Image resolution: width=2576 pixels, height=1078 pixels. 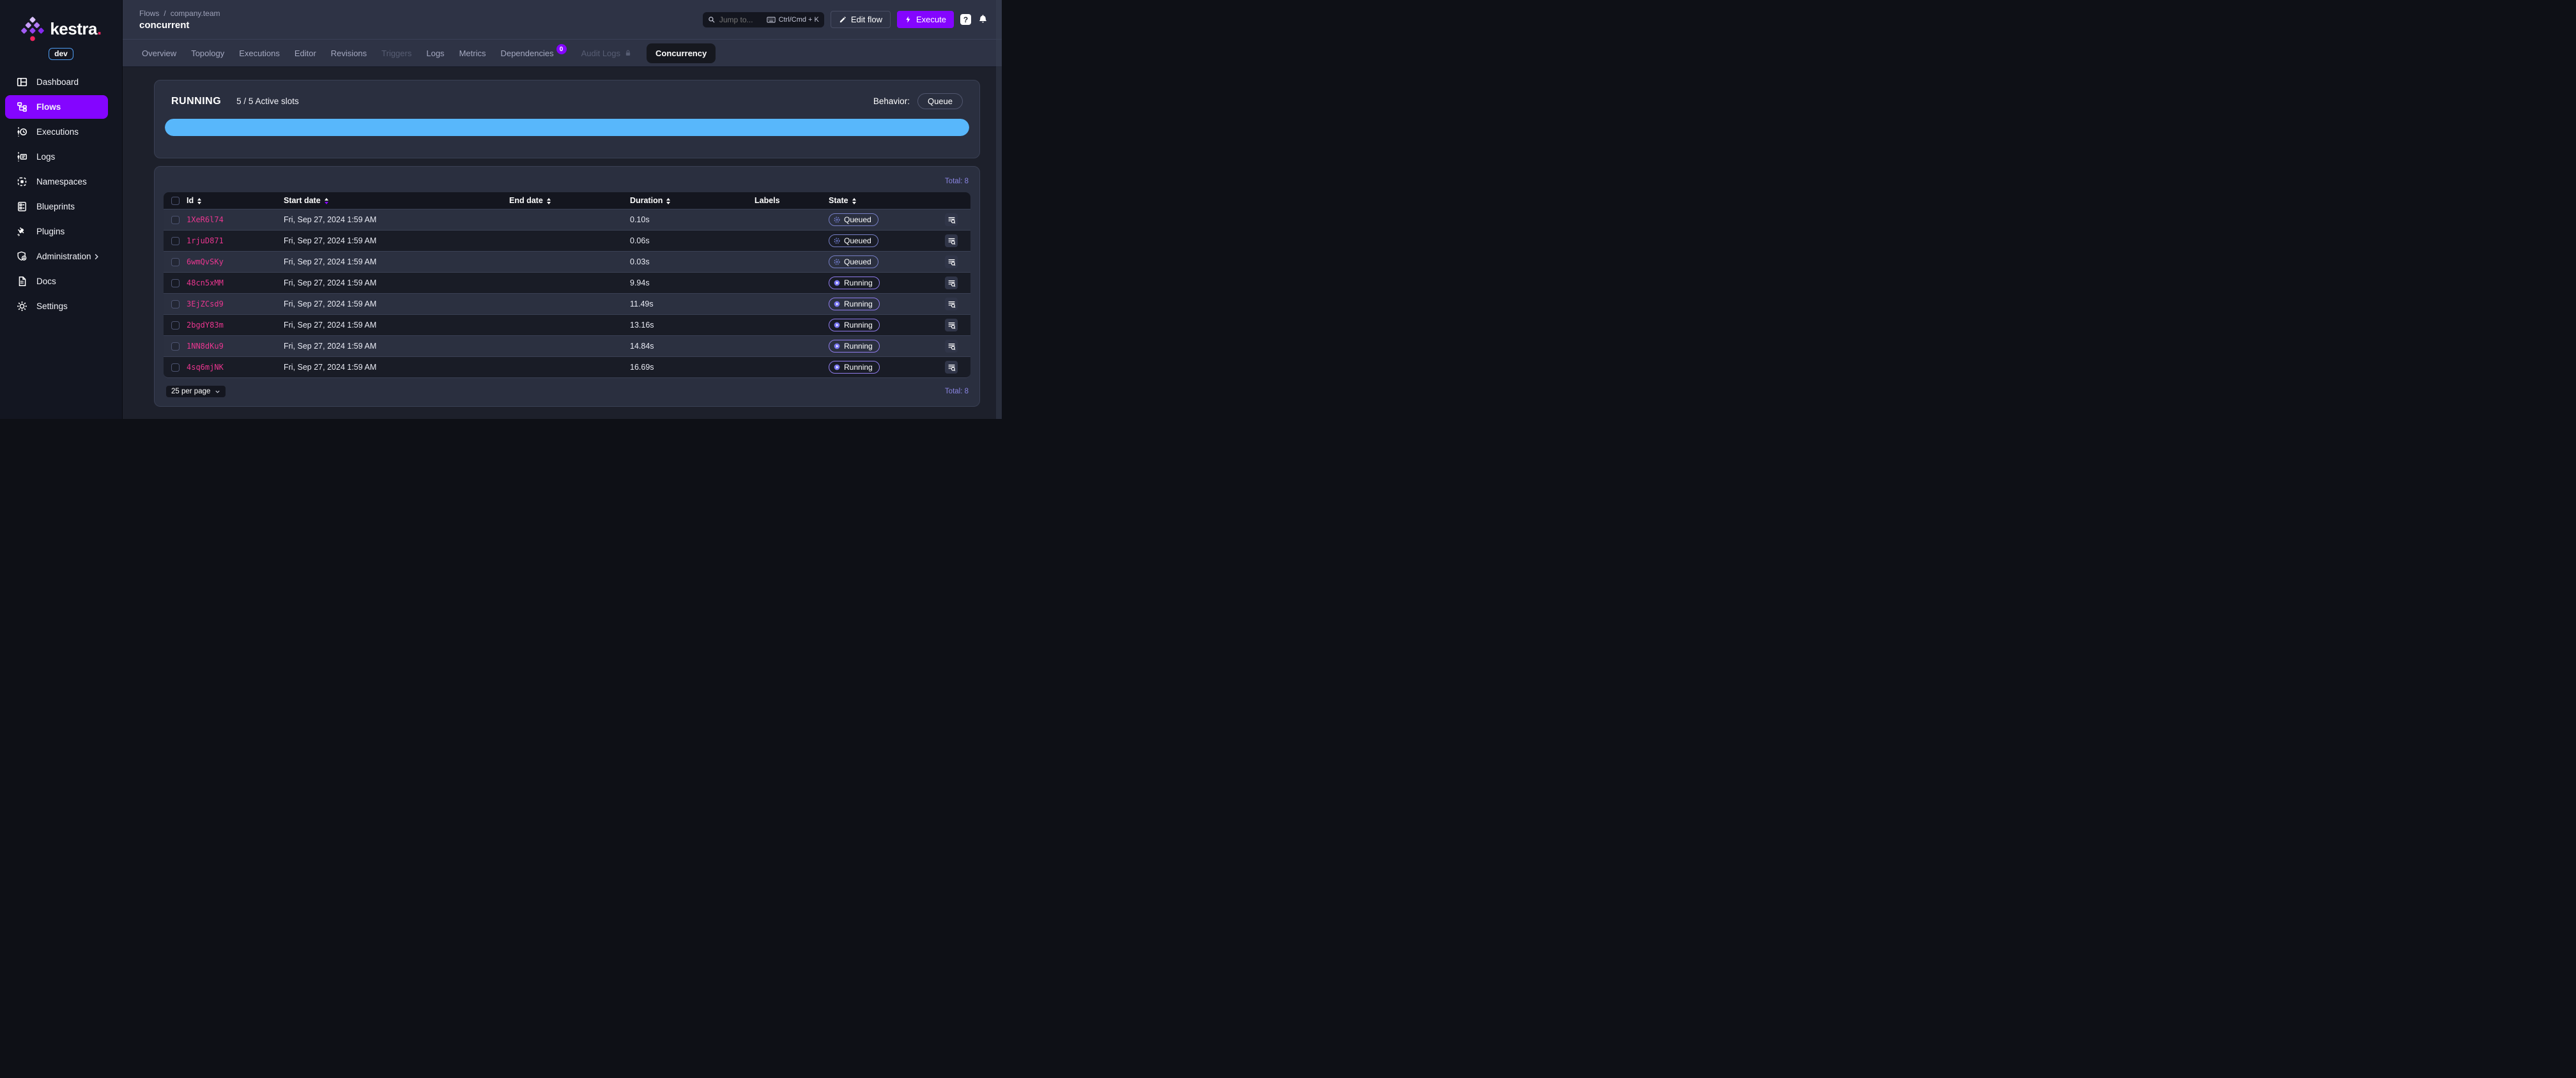 What do you see at coordinates (159, 53) in the screenshot?
I see `tab-overview: Overview` at bounding box center [159, 53].